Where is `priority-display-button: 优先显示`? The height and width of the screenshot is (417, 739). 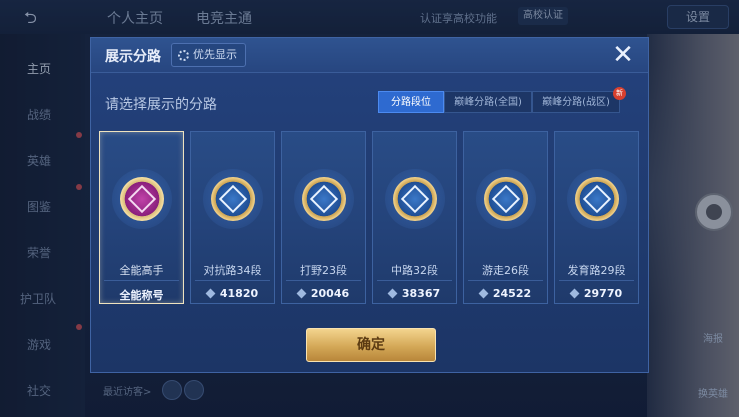
priority-display-button: 优先显示 is located at coordinates (208, 55).